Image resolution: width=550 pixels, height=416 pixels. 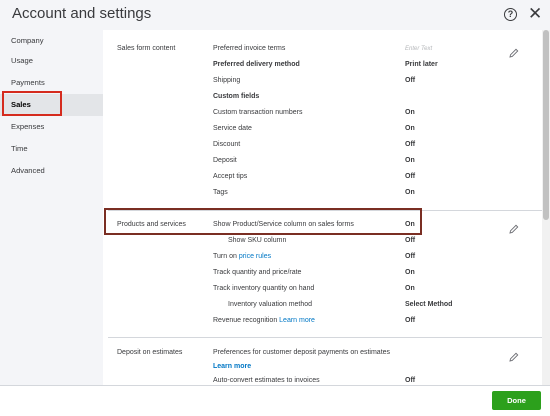 I want to click on show-sku-column-value: Off, so click(x=410, y=240).